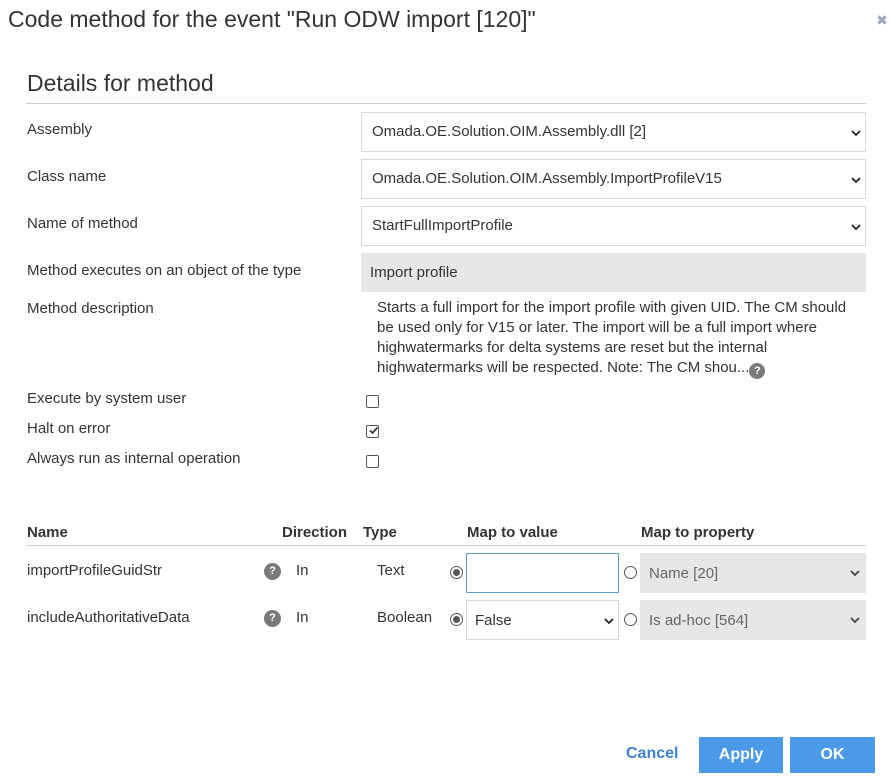  Describe the element at coordinates (414, 272) in the screenshot. I see `object-type-value: Import profile` at that location.